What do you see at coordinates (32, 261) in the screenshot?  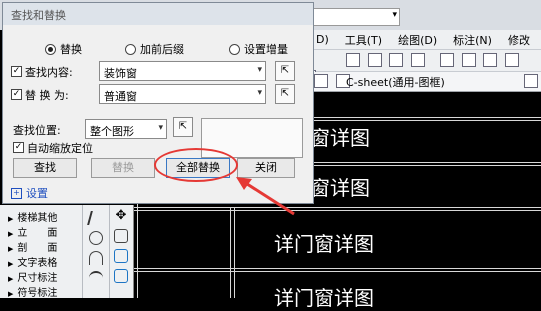 I see `palette-item: ▶ 文字表格` at bounding box center [32, 261].